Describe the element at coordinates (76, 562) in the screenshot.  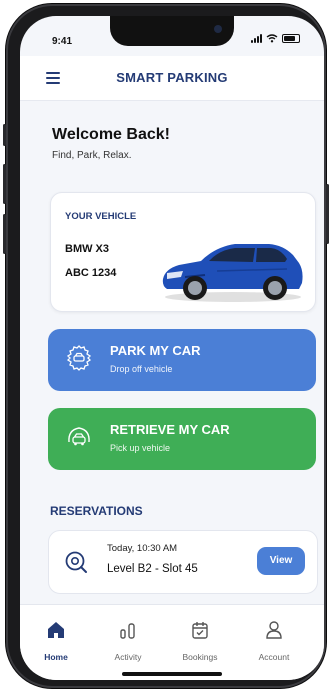
I see `parking-clock-icon` at that location.